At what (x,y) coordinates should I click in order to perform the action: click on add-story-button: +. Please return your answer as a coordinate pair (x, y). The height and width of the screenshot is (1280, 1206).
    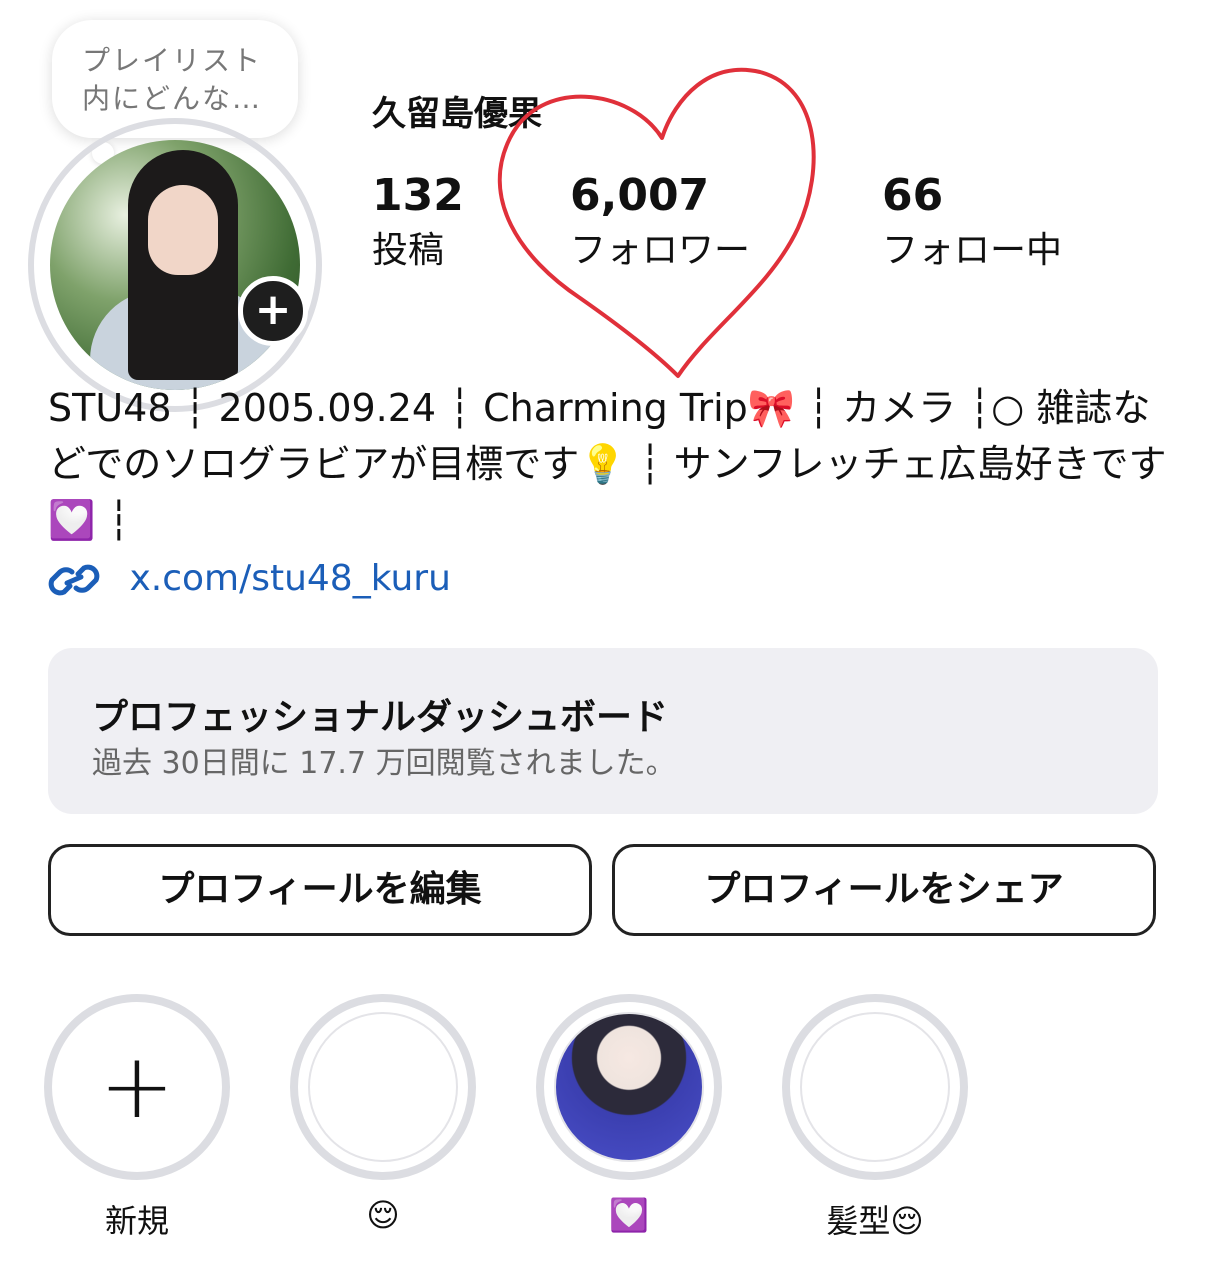
    Looking at the image, I should click on (273, 311).